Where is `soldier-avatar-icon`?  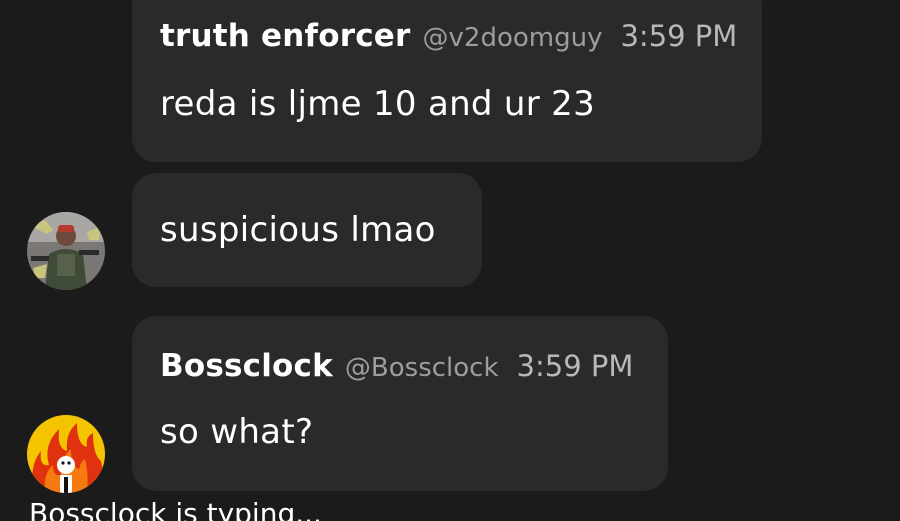 soldier-avatar-icon is located at coordinates (66, 251).